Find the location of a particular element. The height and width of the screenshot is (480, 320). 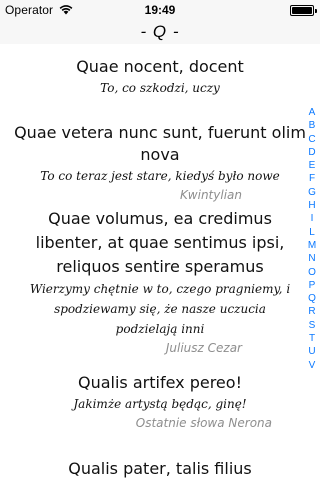

index-letter-e: E is located at coordinates (312, 165).